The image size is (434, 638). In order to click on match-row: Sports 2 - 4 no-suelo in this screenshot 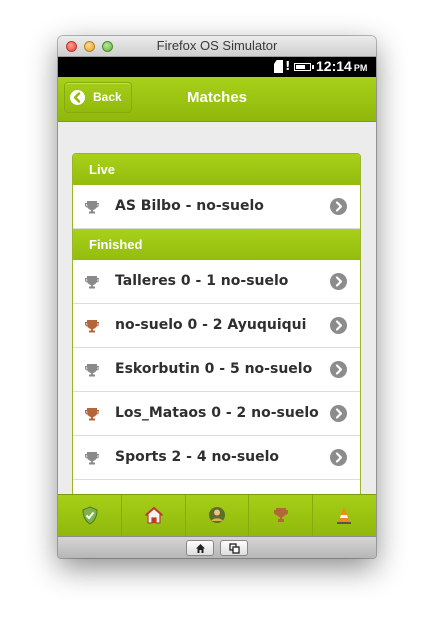, I will do `click(216, 458)`.